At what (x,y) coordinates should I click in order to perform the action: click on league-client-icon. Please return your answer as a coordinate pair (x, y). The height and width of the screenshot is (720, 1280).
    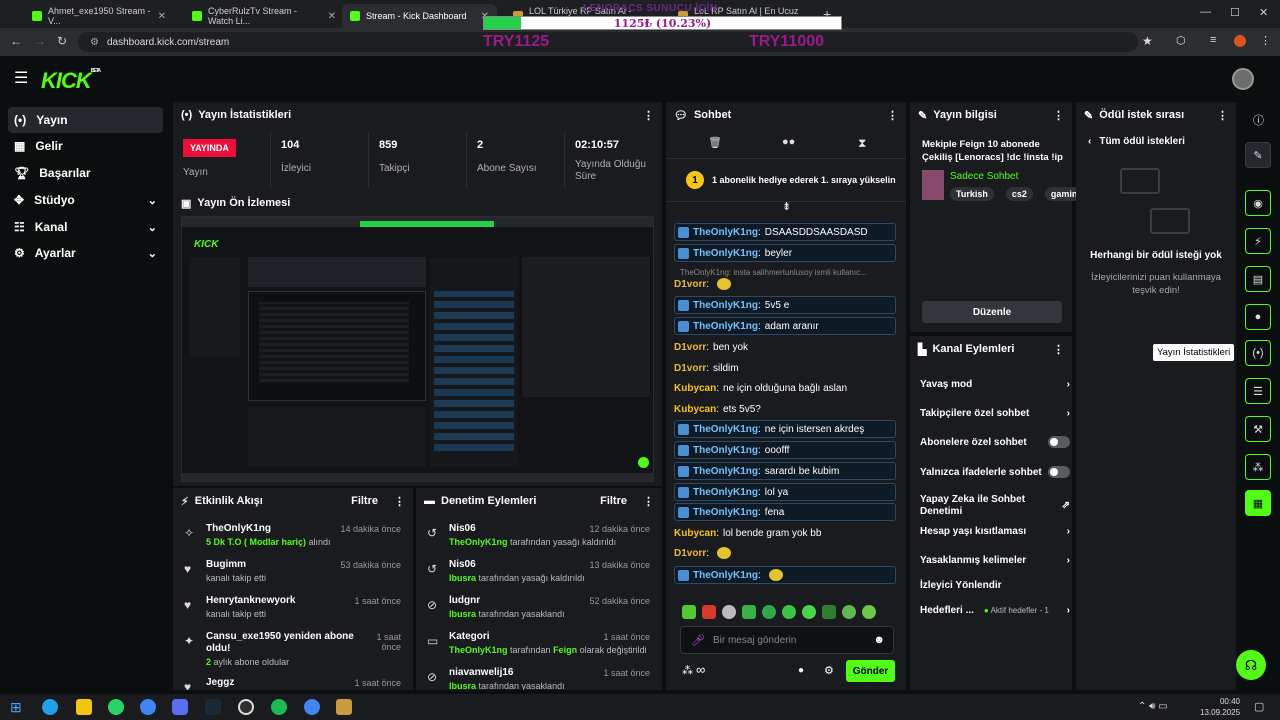
    Looking at the image, I should click on (344, 707).